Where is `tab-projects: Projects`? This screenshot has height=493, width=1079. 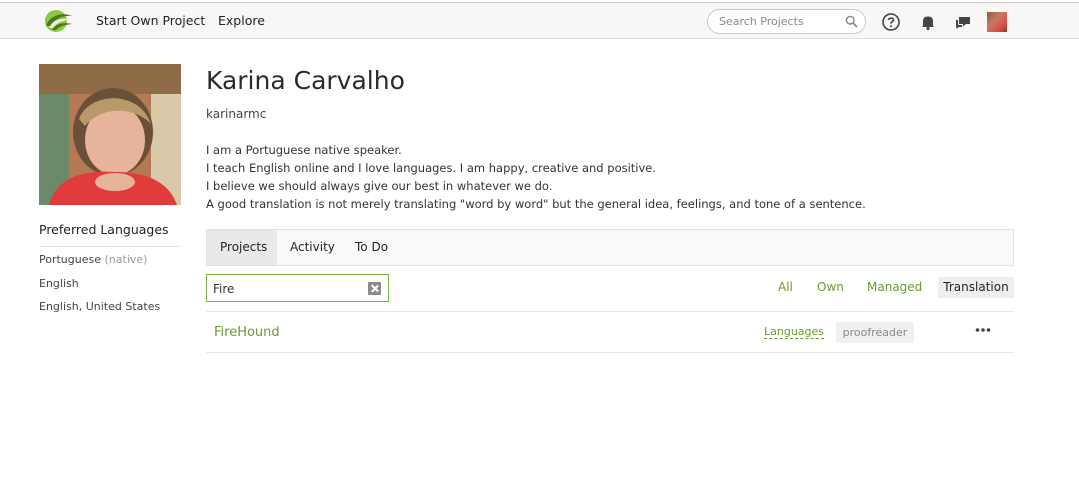
tab-projects: Projects is located at coordinates (242, 247).